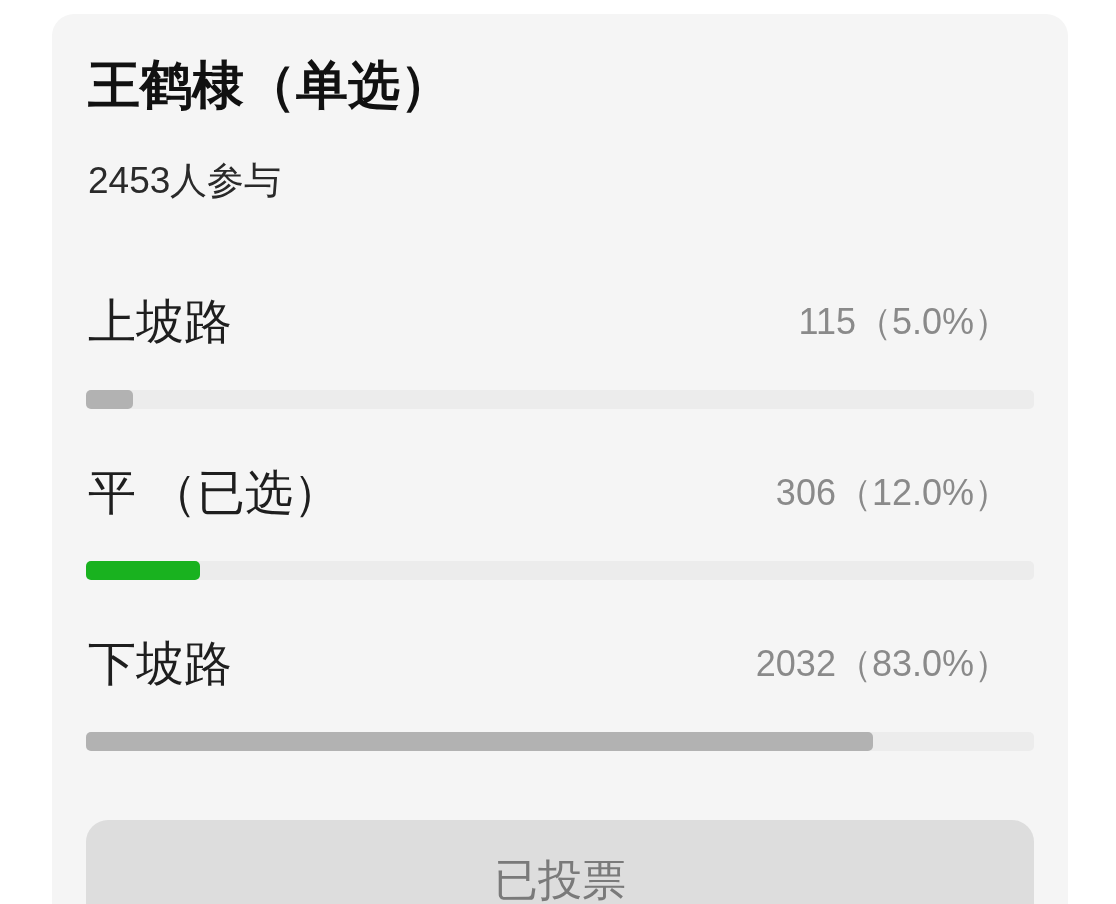 This screenshot has width=1116, height=904. I want to click on vote-count: 306（12.0%）, so click(892, 493).